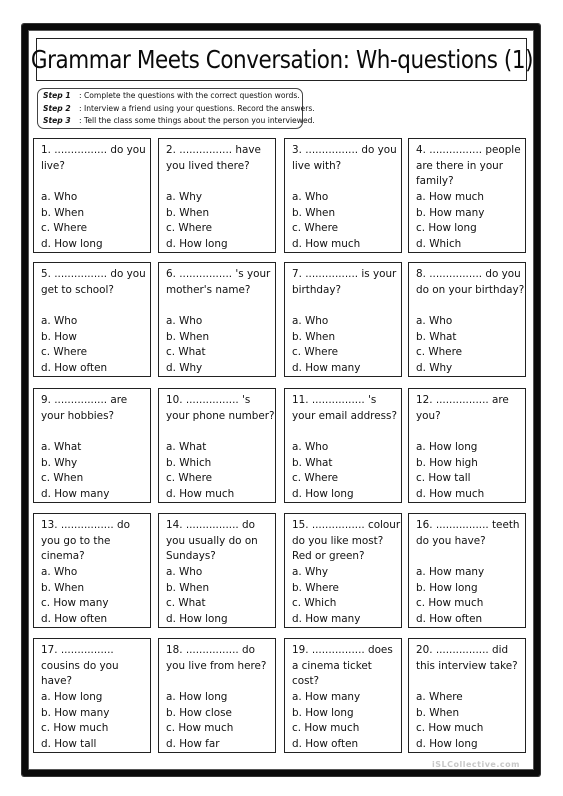 The image size is (563, 796). I want to click on answer-option: d. How tall, so click(69, 744).